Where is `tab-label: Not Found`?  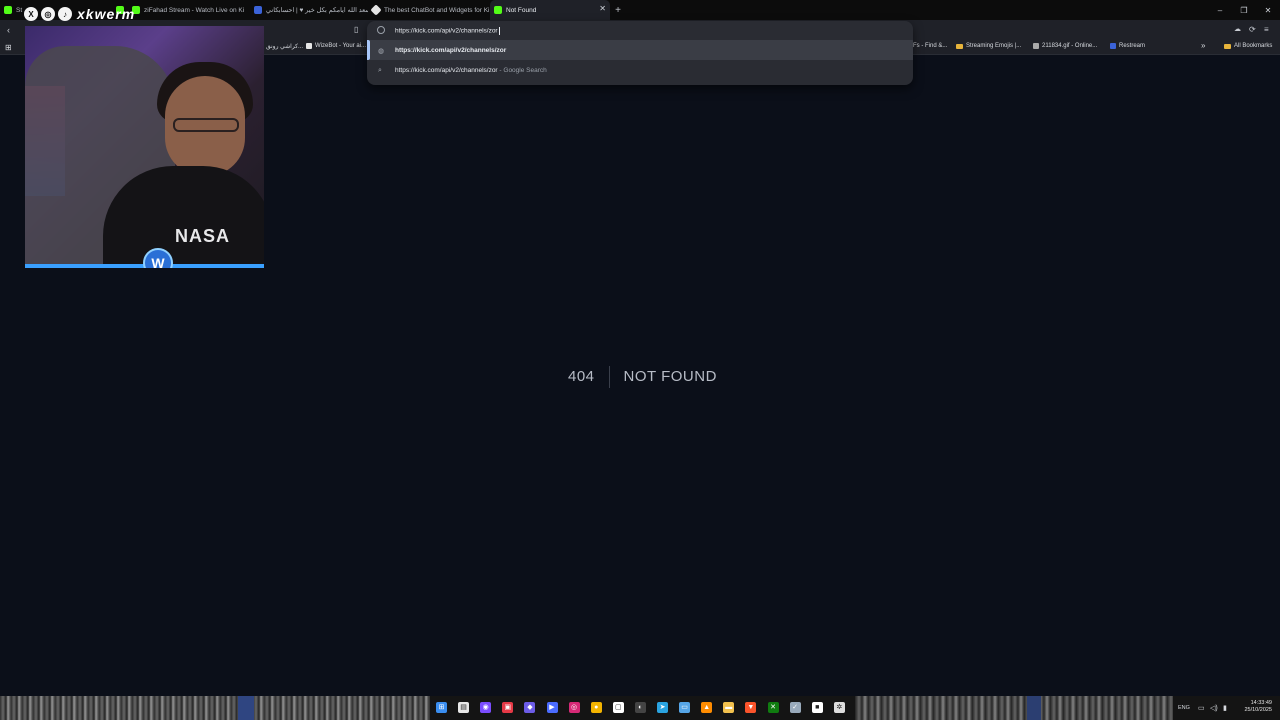 tab-label: Not Found is located at coordinates (521, 10).